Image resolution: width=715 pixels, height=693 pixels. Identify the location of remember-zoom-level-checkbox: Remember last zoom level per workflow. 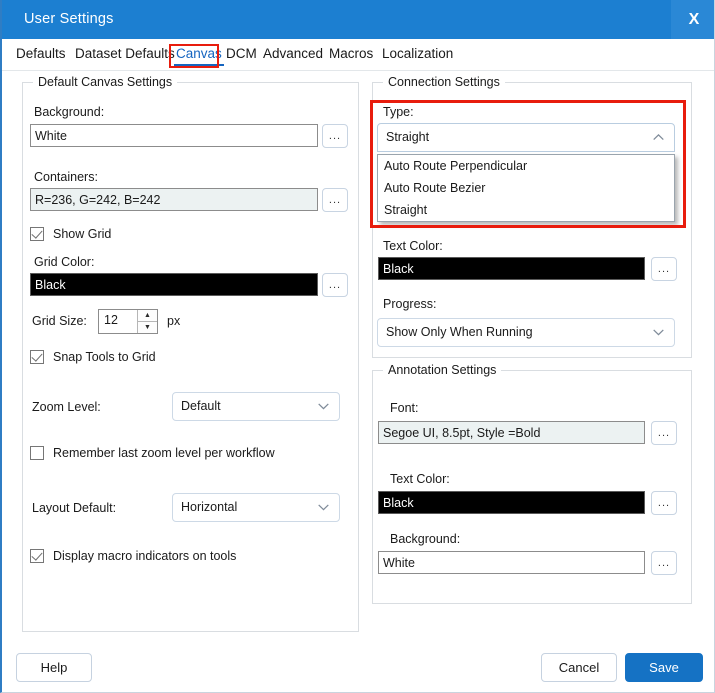
(152, 453).